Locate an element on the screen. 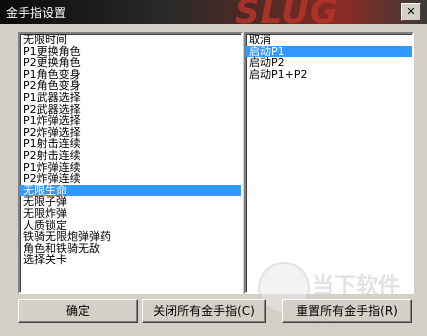 Image resolution: width=427 pixels, height=336 pixels. cheat-list-item: 无限炸弹 is located at coordinates (130, 214).